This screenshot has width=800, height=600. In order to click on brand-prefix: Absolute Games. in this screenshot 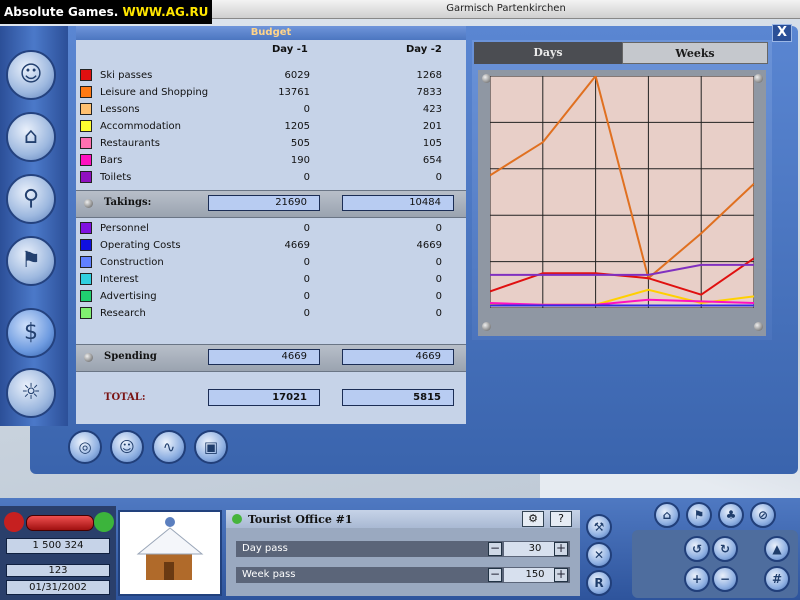, I will do `click(61, 12)`.